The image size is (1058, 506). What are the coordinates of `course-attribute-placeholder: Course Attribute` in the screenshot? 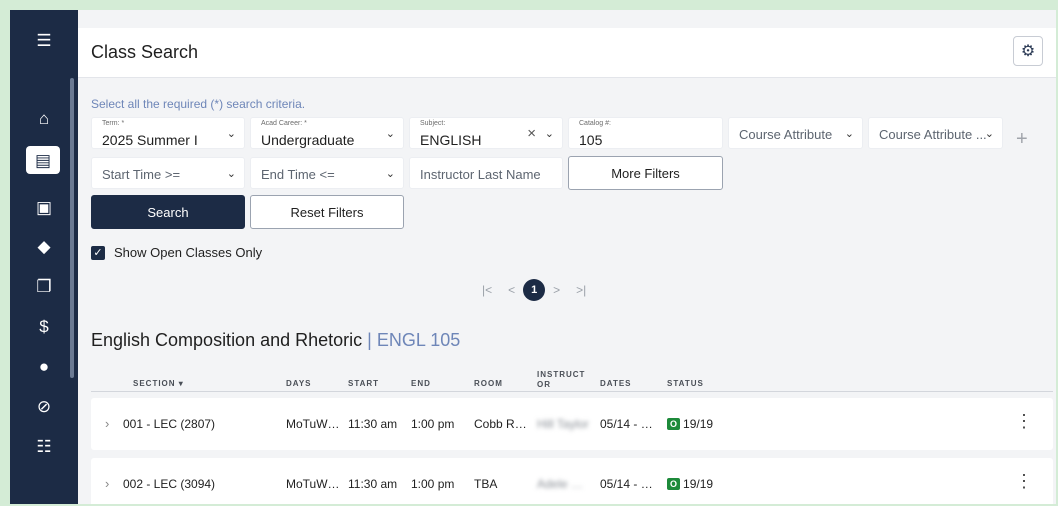 It's located at (786, 134).